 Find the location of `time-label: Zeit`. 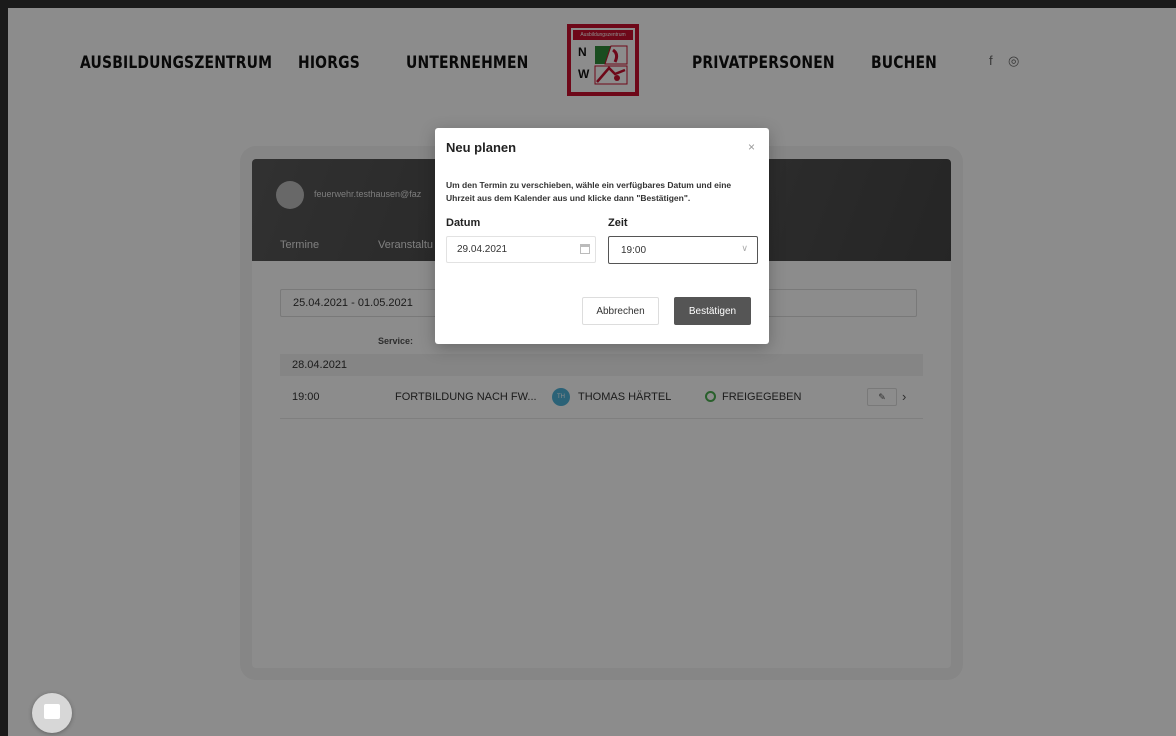

time-label: Zeit is located at coordinates (618, 223).